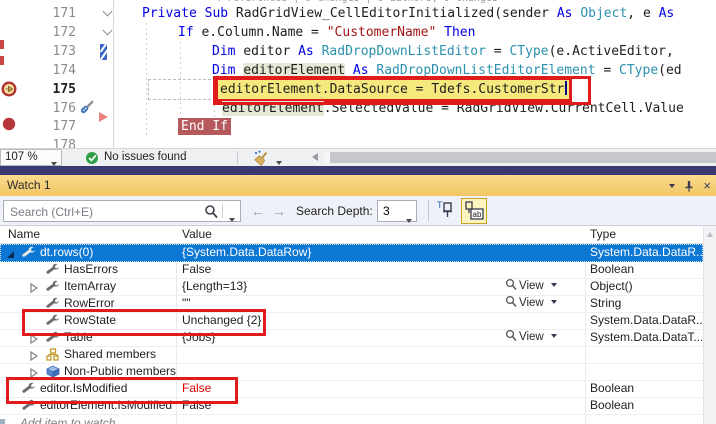 This screenshot has height=424, width=716. I want to click on code-text: End If, so click(204, 126).